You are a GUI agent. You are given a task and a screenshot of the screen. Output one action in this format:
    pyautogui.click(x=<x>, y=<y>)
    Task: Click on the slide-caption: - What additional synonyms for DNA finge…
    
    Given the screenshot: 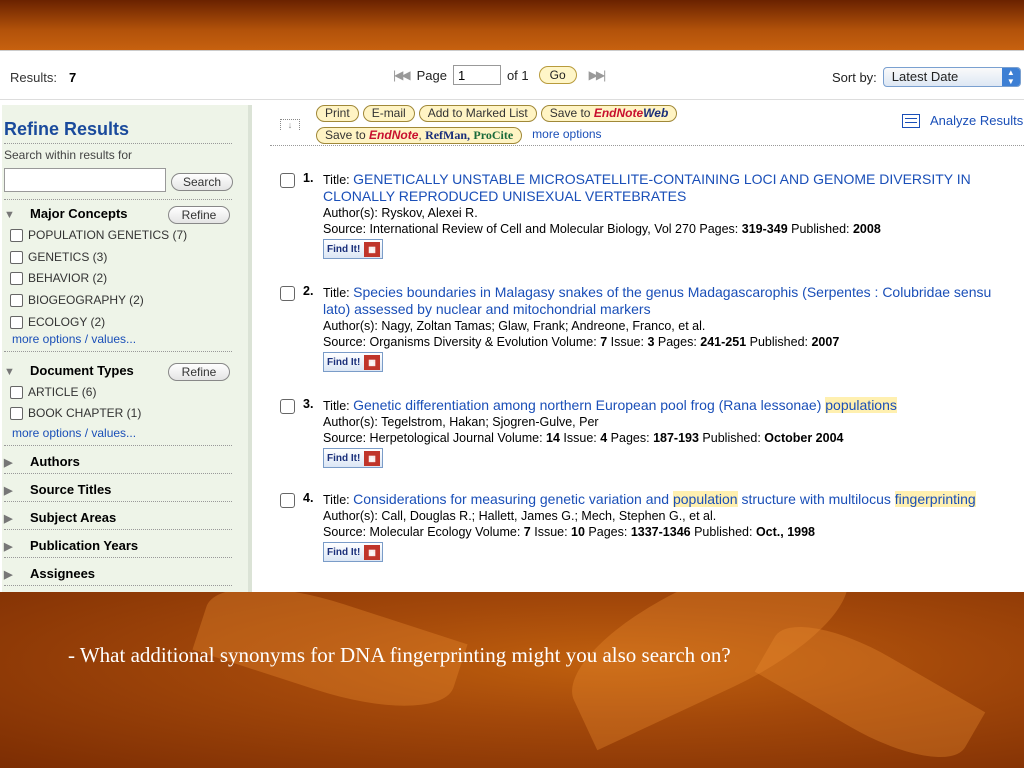 What is the action you would take?
    pyautogui.click(x=399, y=655)
    